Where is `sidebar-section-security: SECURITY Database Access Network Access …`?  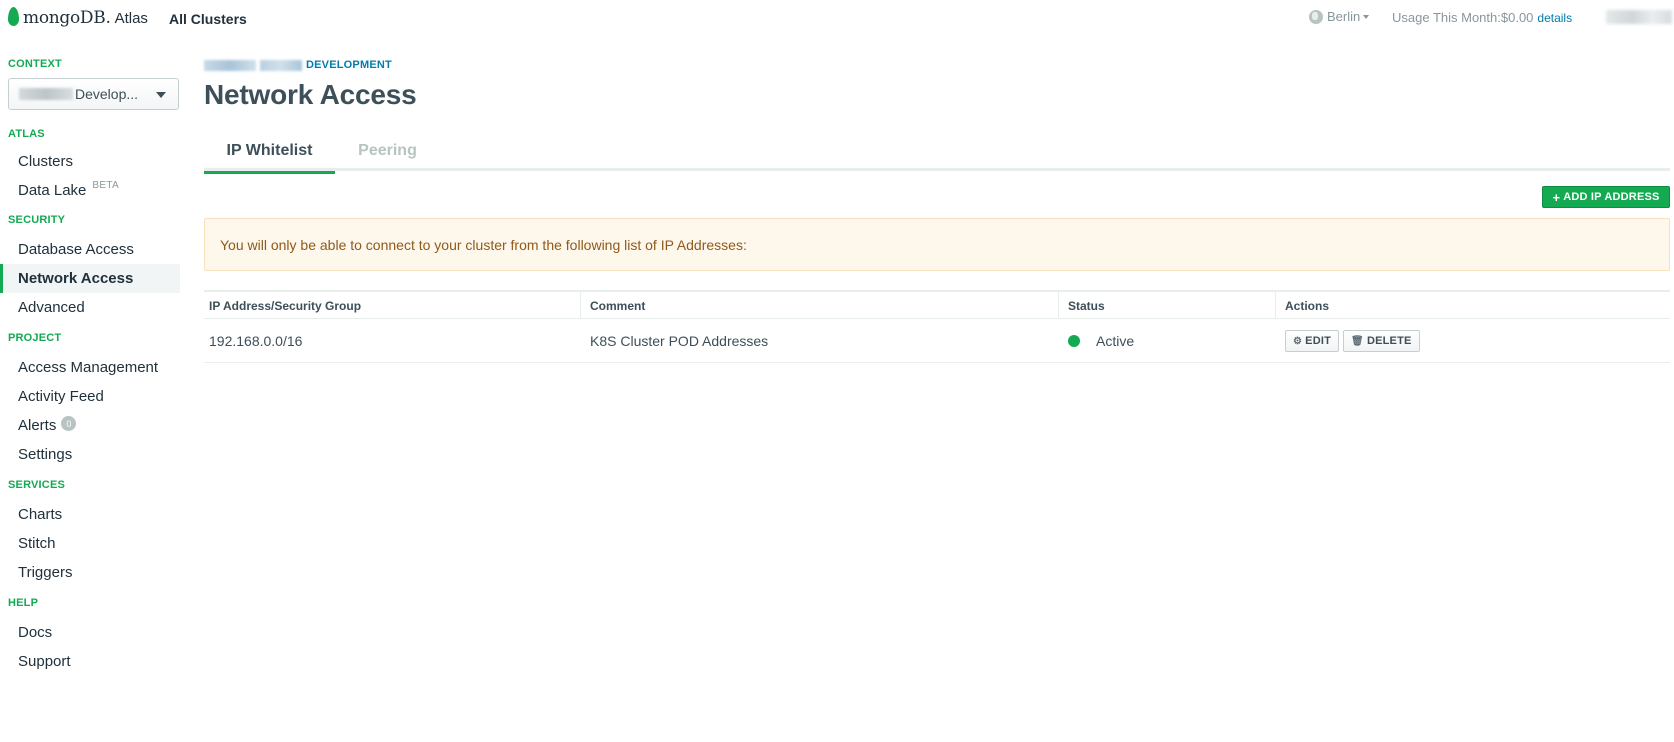
sidebar-section-security: SECURITY Database Access Network Access … is located at coordinates (90, 268).